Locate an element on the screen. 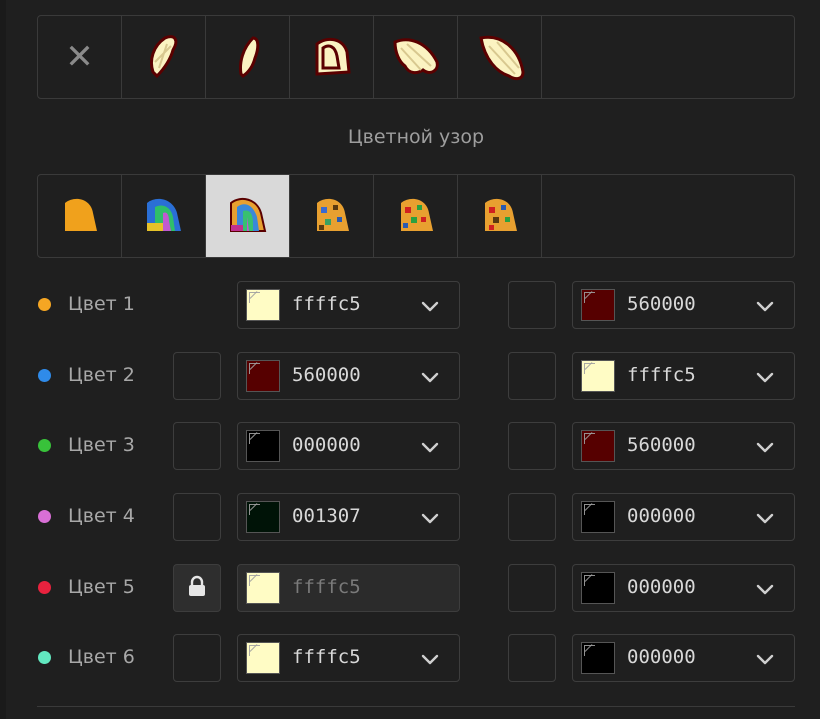  color-row-5: Цвет 5 ffffc5 000000 is located at coordinates (410, 588).